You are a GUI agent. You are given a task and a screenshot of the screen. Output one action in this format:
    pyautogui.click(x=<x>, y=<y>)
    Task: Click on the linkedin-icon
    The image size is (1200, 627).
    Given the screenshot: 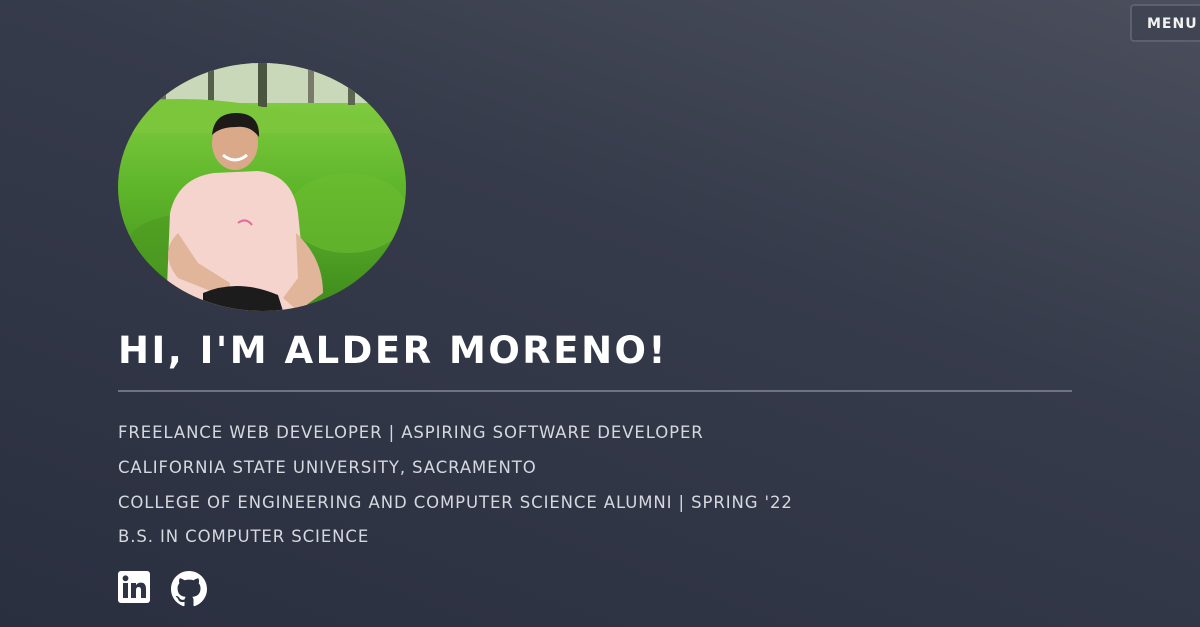 What is the action you would take?
    pyautogui.click(x=134, y=587)
    